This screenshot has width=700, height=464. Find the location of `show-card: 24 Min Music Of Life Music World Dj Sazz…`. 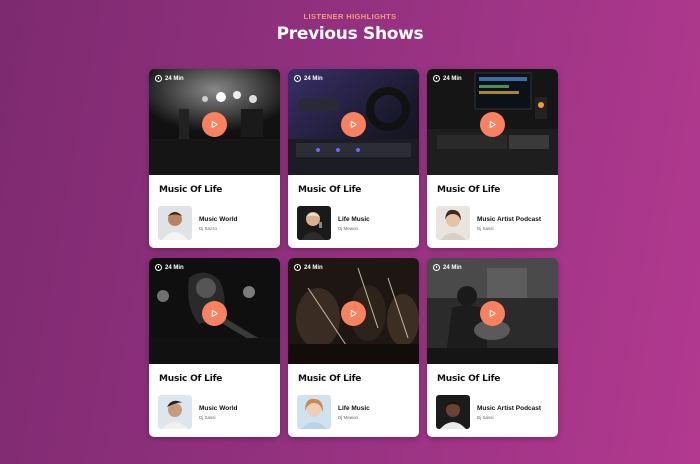

show-card: 24 Min Music Of Life Music World Dj Sazz… is located at coordinates (214, 158).